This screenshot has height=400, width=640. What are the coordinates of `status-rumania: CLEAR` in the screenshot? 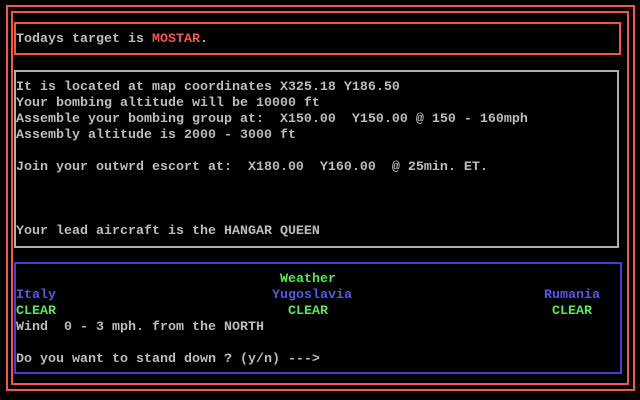 It's located at (572, 311).